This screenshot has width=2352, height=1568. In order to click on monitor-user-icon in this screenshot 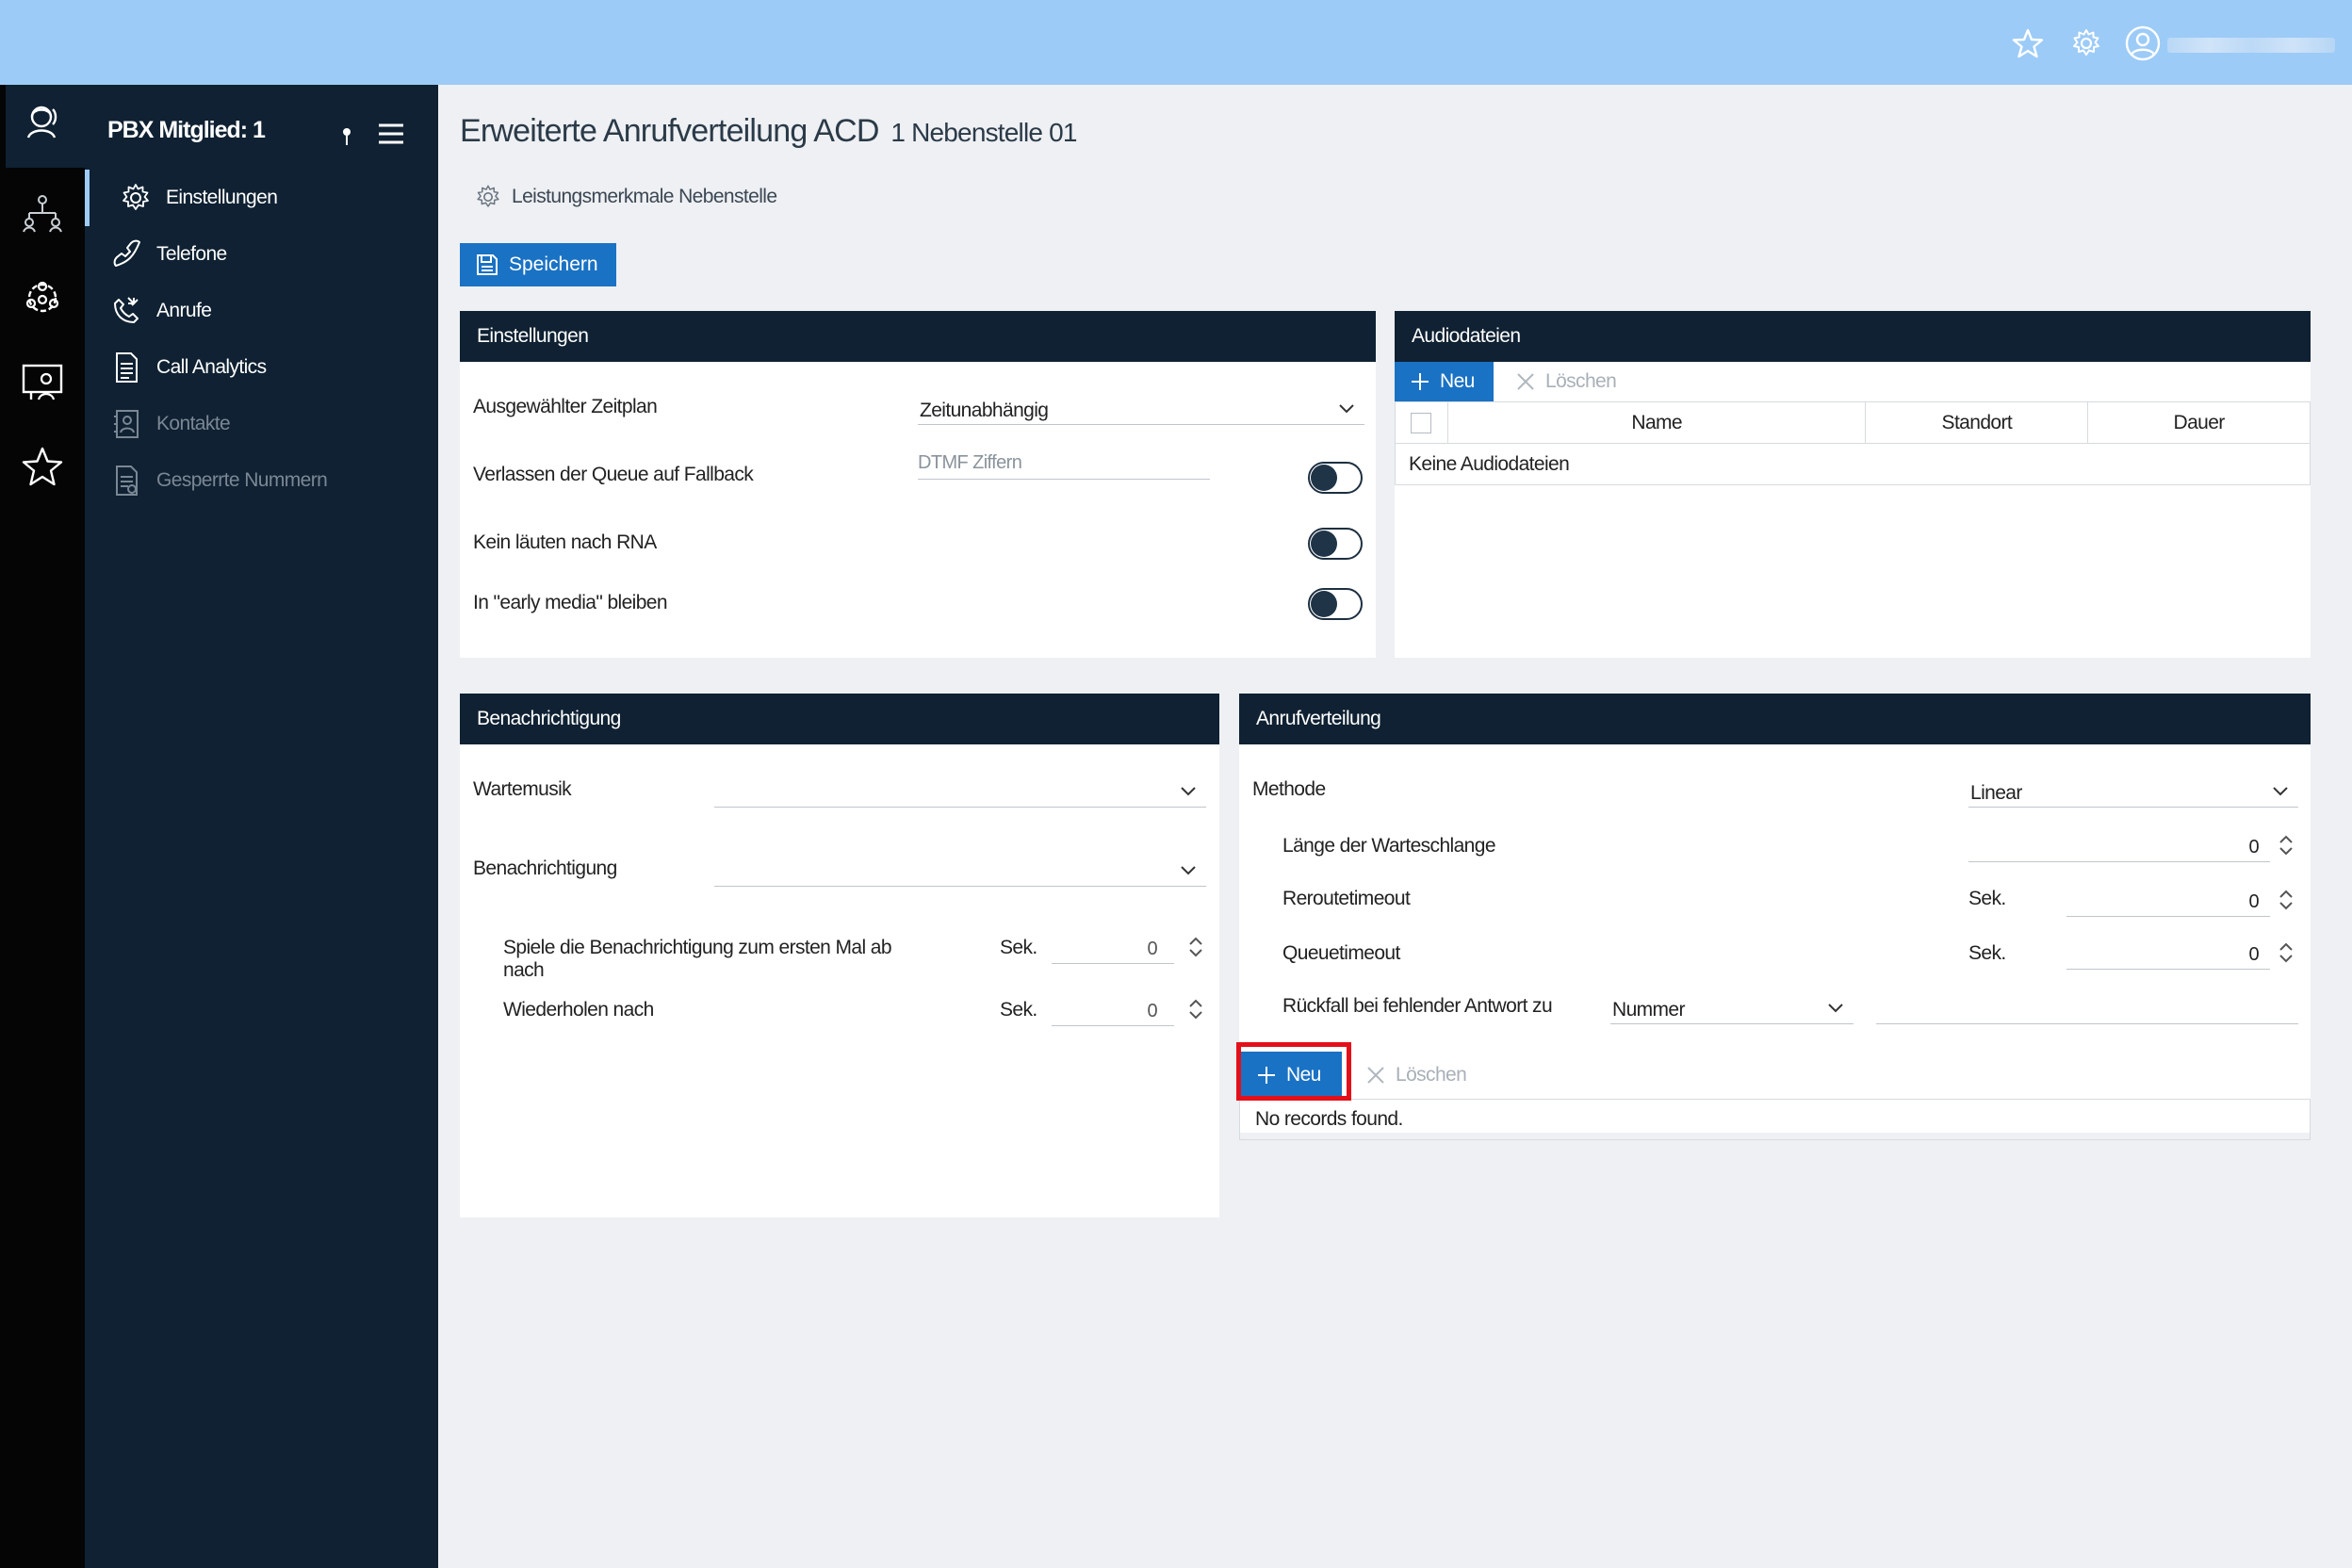, I will do `click(43, 382)`.